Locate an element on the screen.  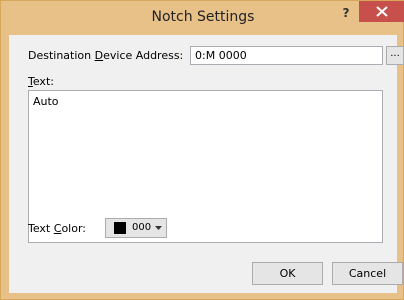
destination-address-input: 0:M 0000 is located at coordinates (286, 55).